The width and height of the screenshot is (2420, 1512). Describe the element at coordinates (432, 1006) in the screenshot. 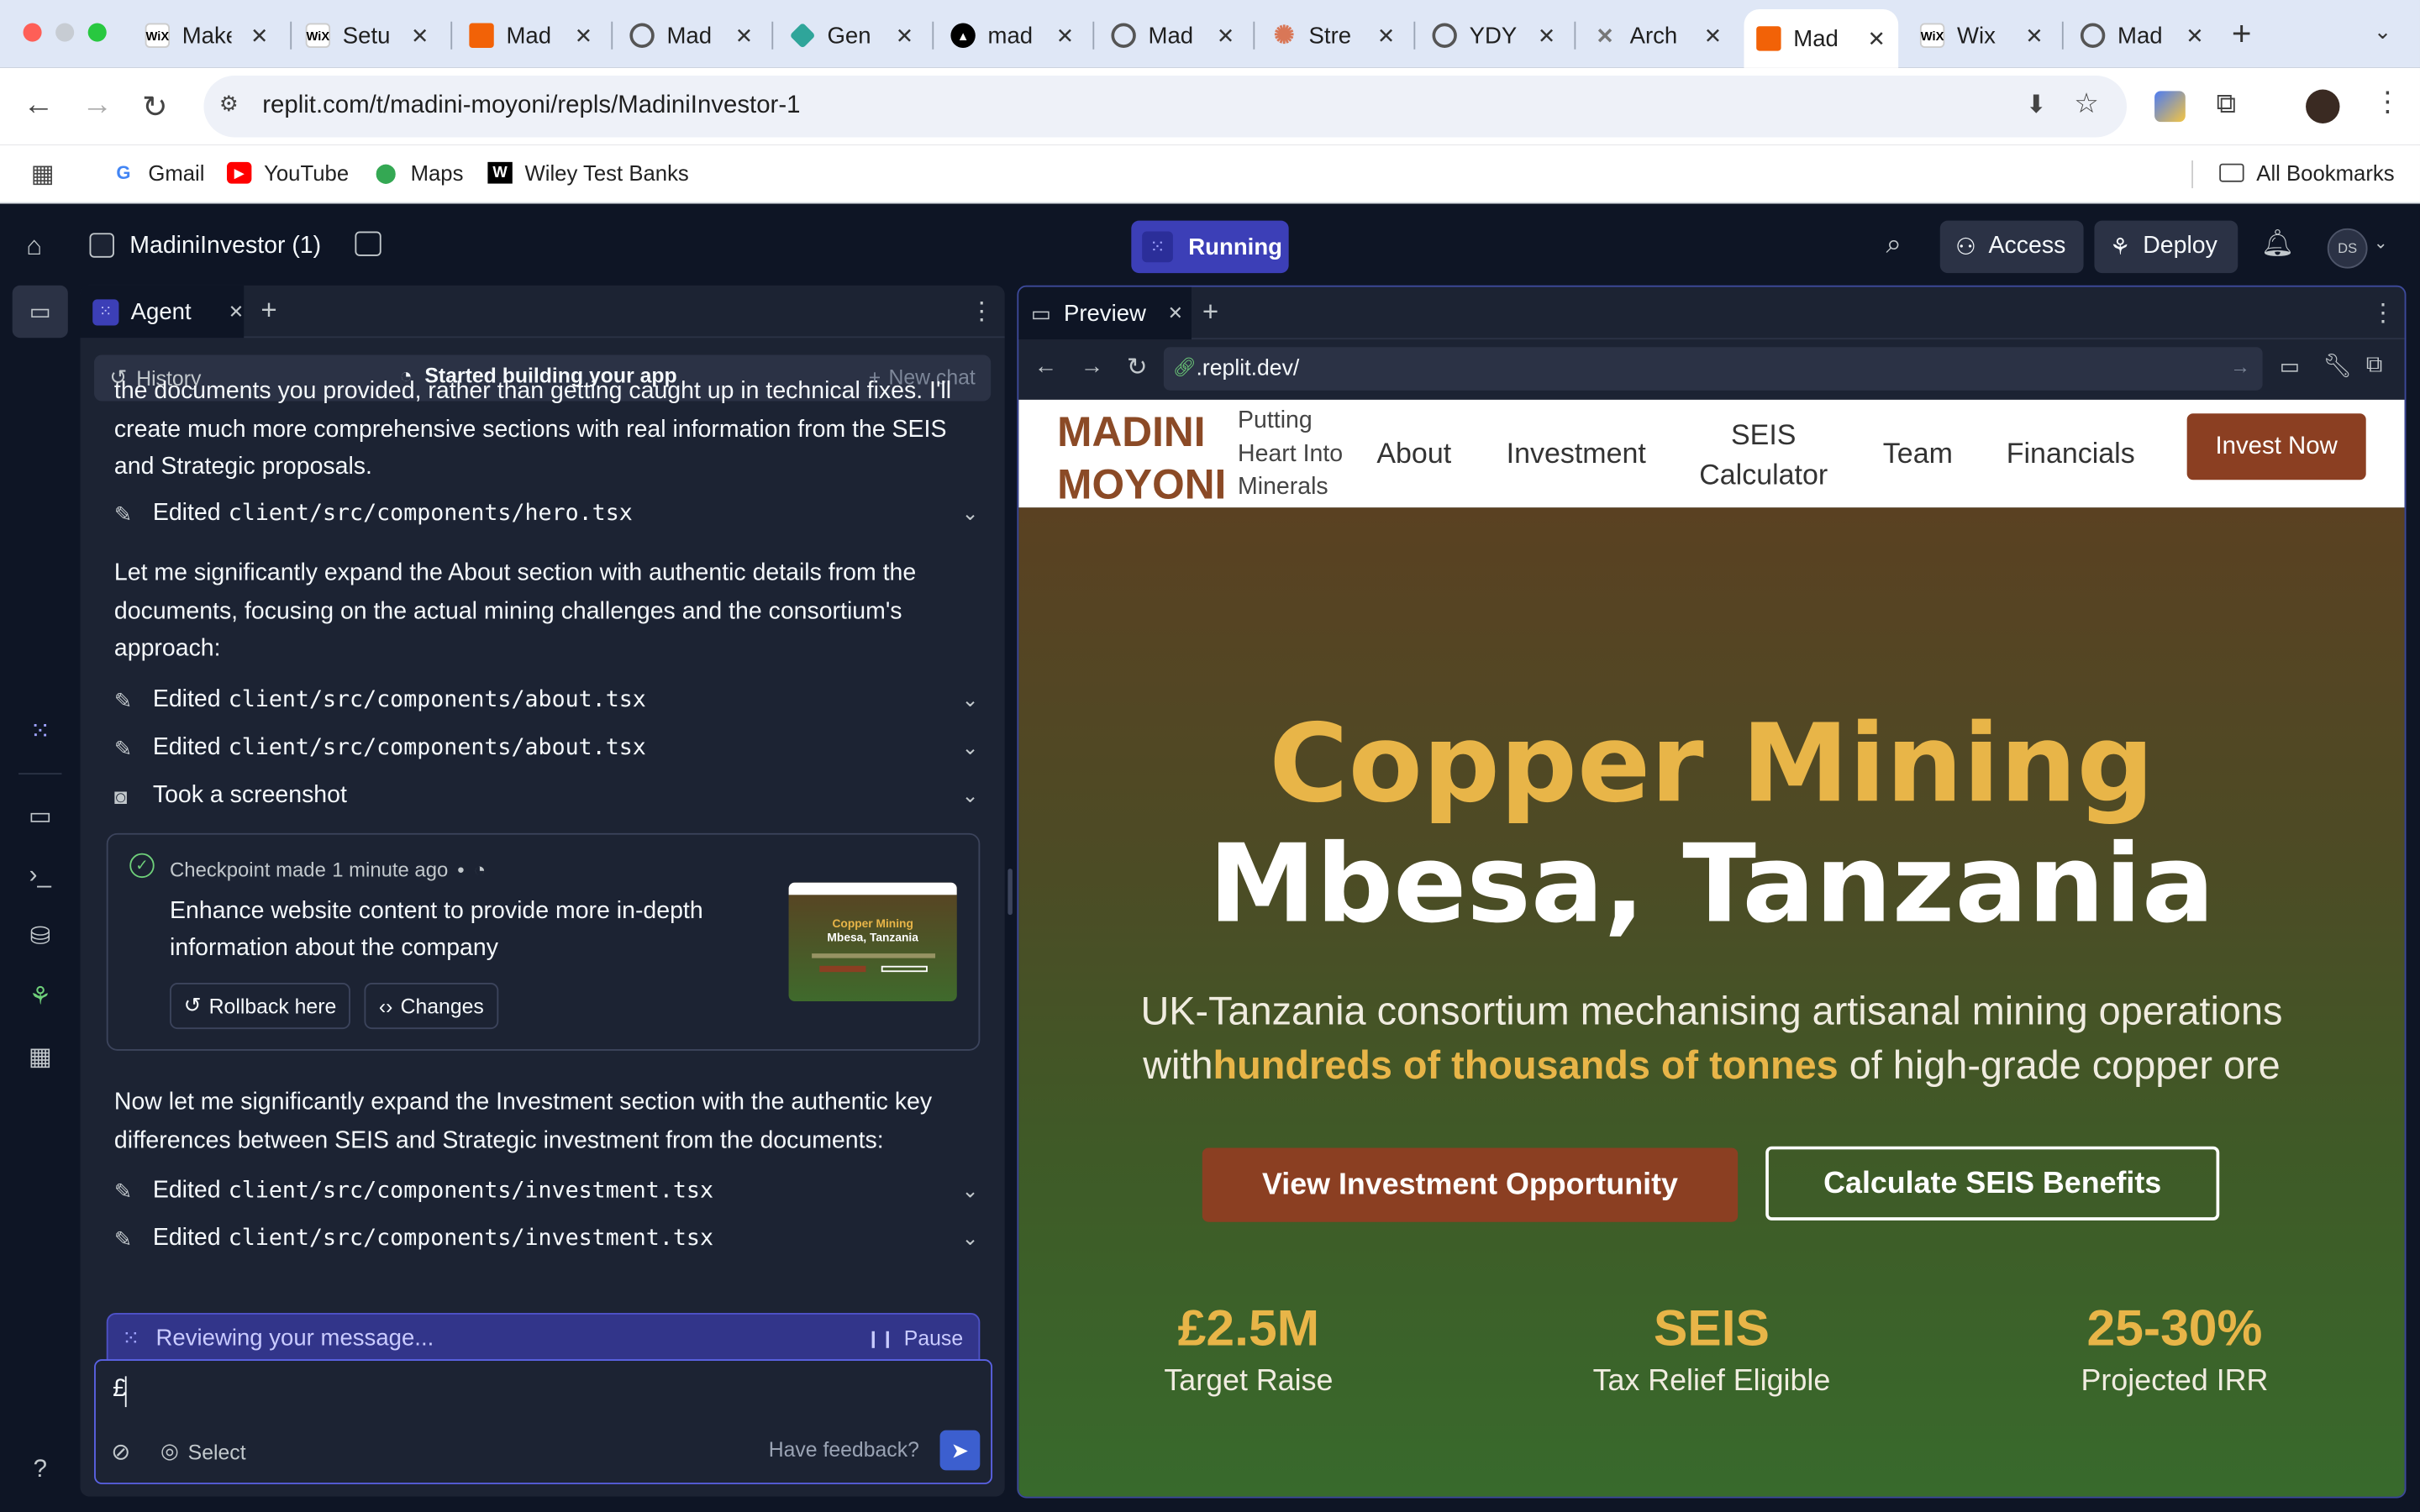

I see `changes-button: ‹› Changes` at that location.